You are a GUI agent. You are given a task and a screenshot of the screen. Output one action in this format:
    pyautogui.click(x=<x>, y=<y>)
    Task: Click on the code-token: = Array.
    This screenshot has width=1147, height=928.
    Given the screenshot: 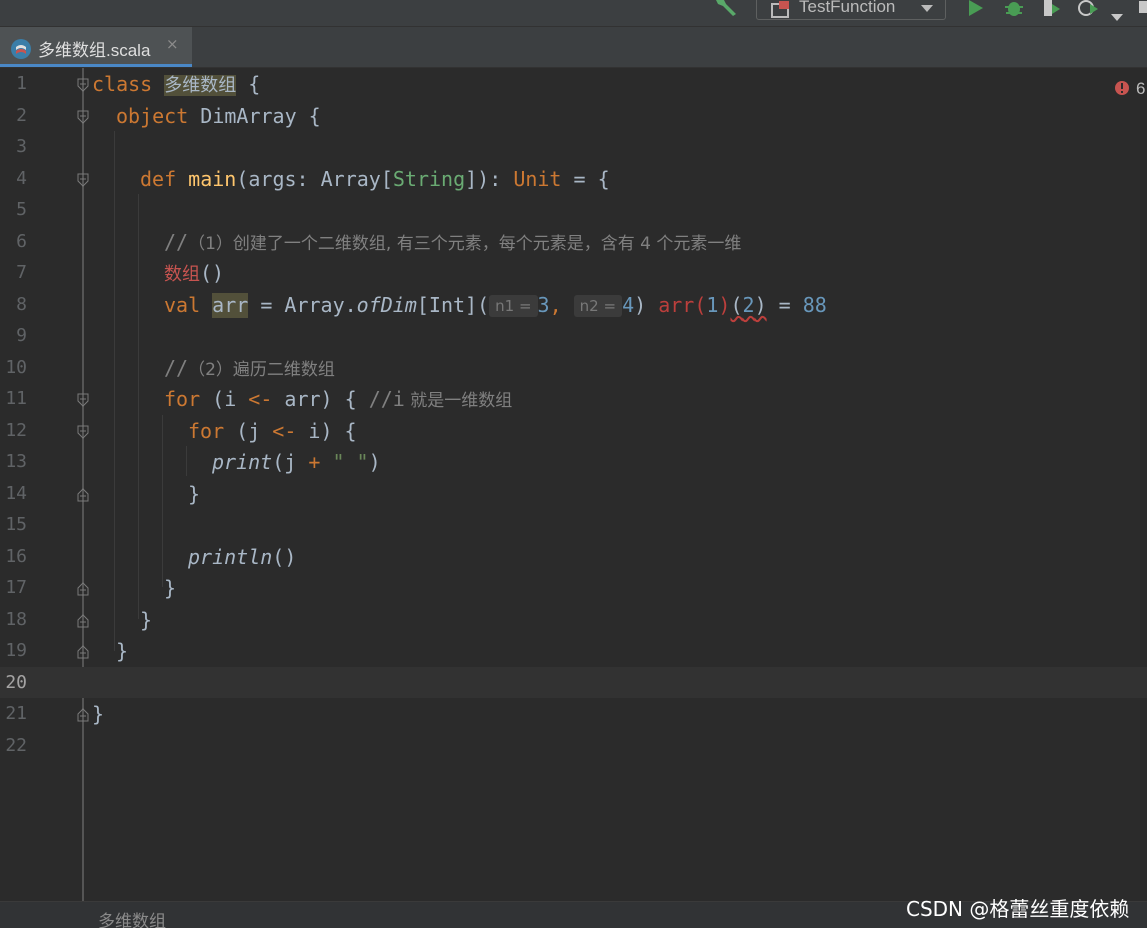 What is the action you would take?
    pyautogui.click(x=302, y=304)
    